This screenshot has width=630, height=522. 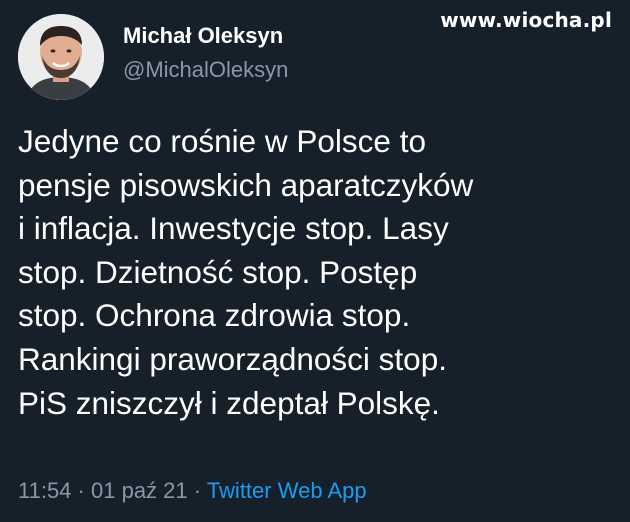 What do you see at coordinates (205, 53) in the screenshot?
I see `author-names: Michał Oleksyn @MichalOleksyn` at bounding box center [205, 53].